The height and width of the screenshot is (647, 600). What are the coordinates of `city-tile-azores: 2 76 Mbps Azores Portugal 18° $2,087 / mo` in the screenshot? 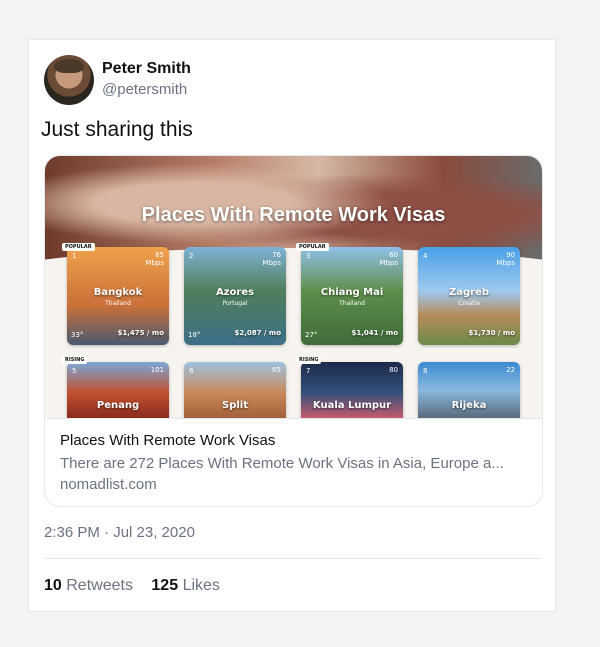 It's located at (235, 296).